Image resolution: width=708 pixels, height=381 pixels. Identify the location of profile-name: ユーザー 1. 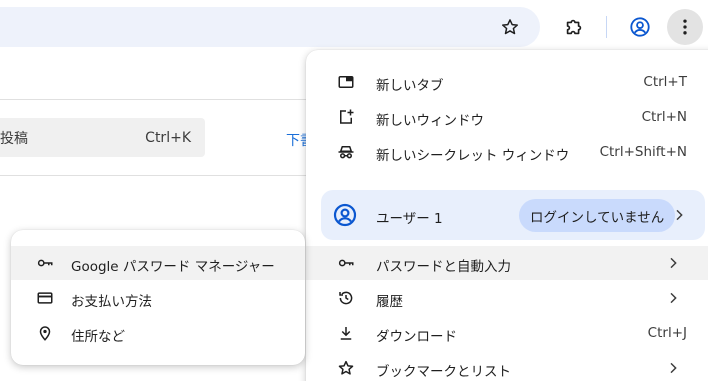
(409, 219).